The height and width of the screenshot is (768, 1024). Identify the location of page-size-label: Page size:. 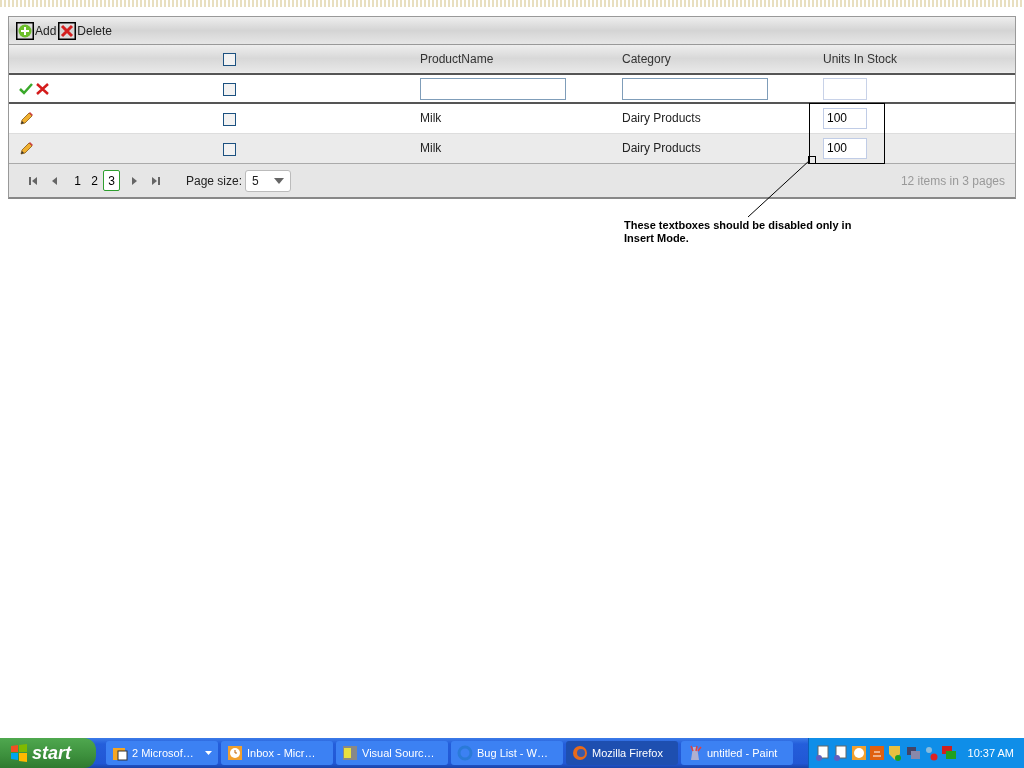
(214, 181).